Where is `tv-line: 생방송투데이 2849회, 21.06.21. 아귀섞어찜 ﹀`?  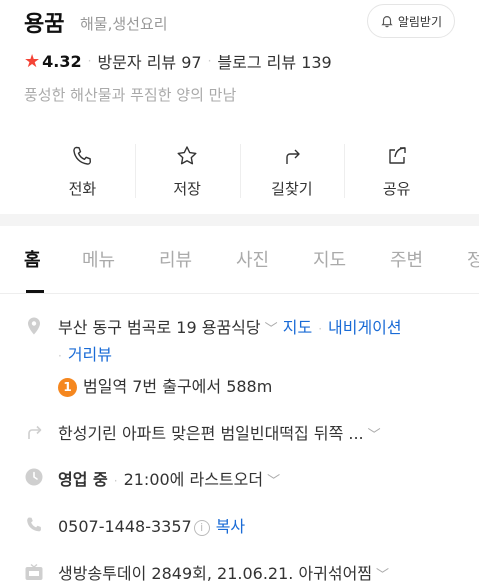
tv-line: 생방송투데이 2849회, 21.06.21. 아귀섞어찜 ﹀ is located at coordinates (223, 572).